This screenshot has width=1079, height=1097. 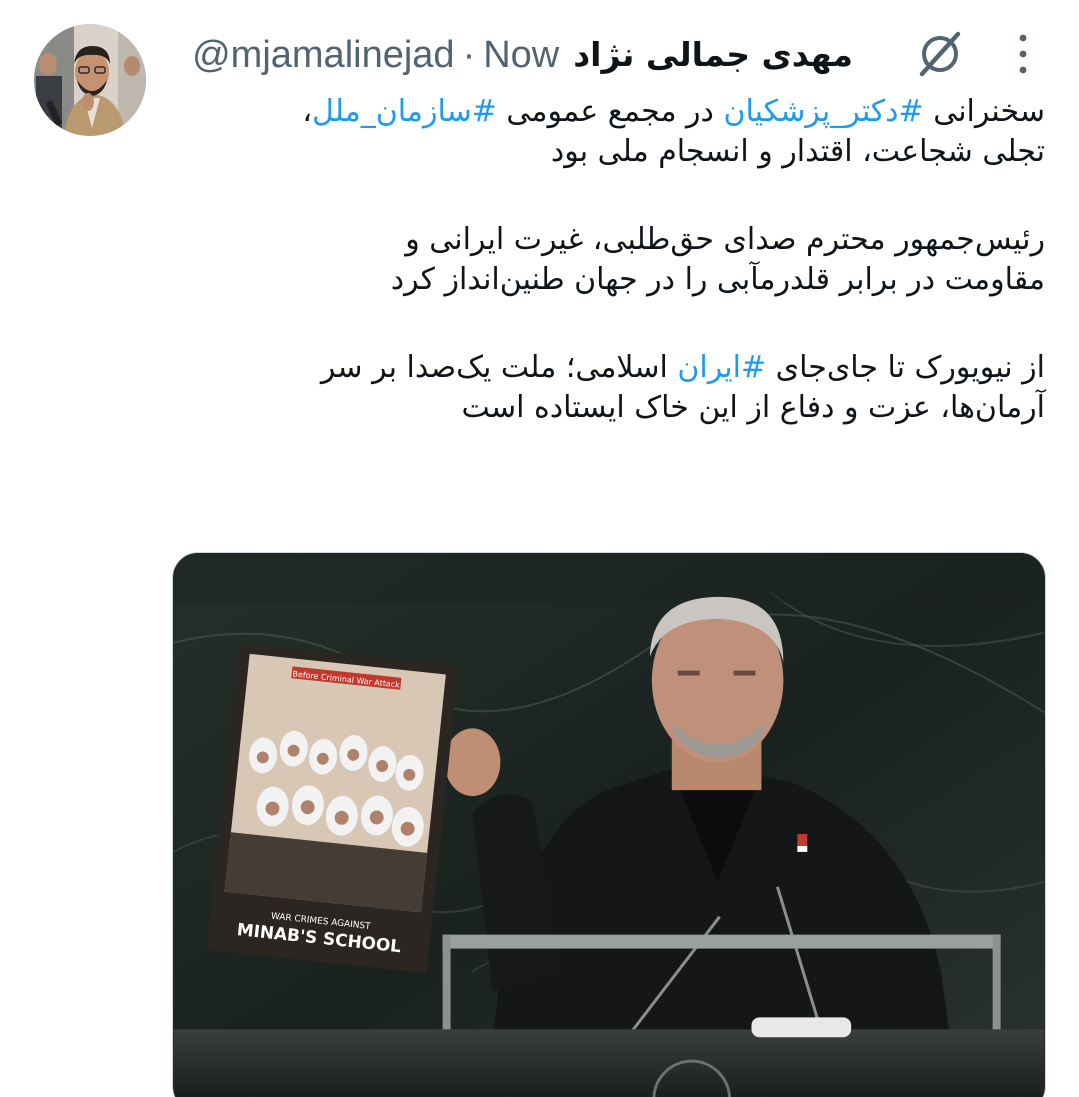 What do you see at coordinates (610, 111) in the screenshot?
I see `text-segment: در مجمع عمومی` at bounding box center [610, 111].